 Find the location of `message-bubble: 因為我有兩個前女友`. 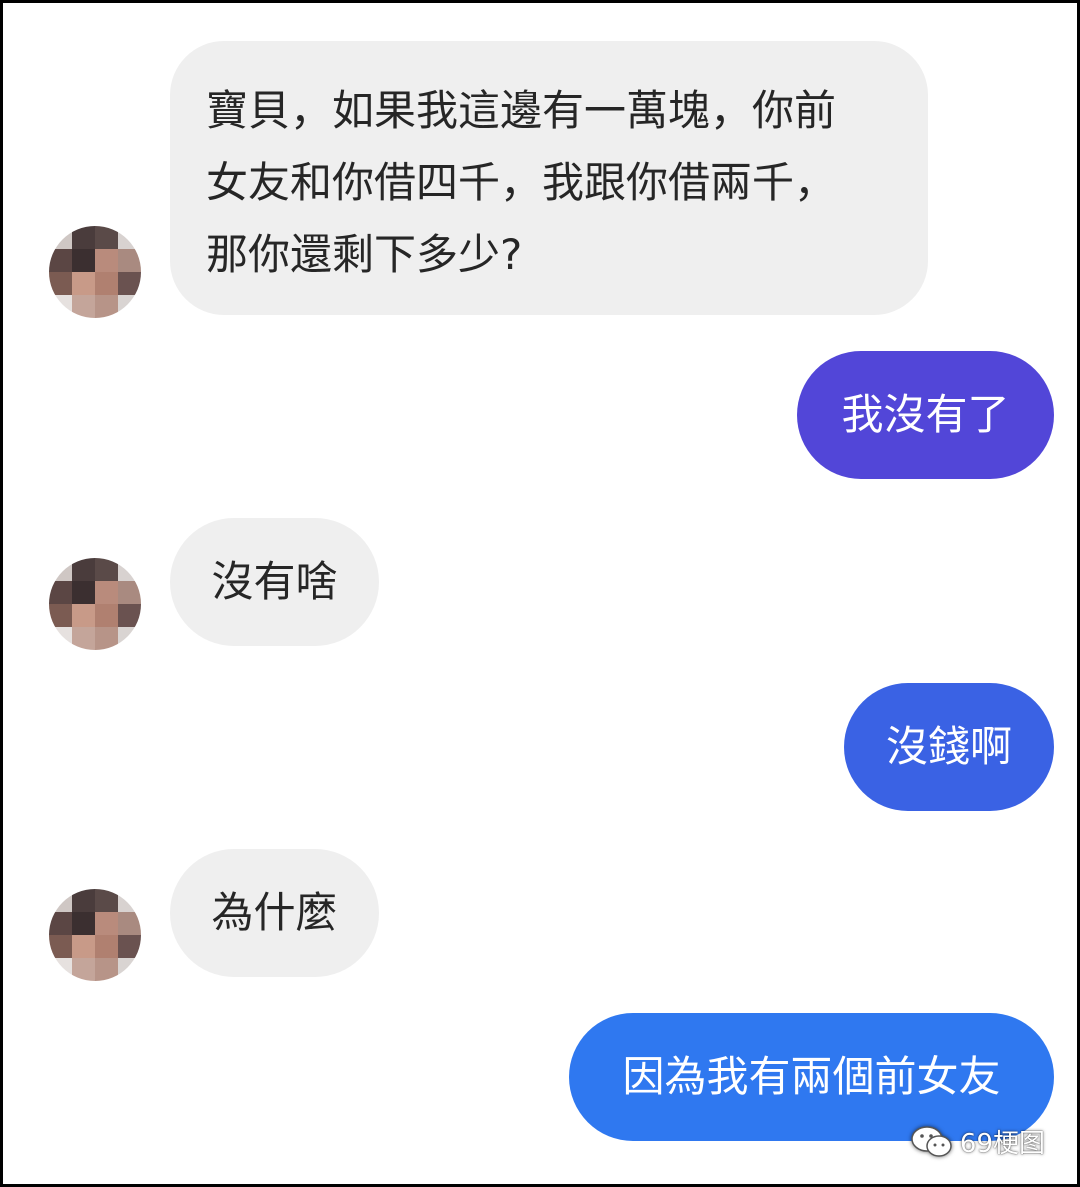

message-bubble: 因為我有兩個前女友 is located at coordinates (811, 1077).